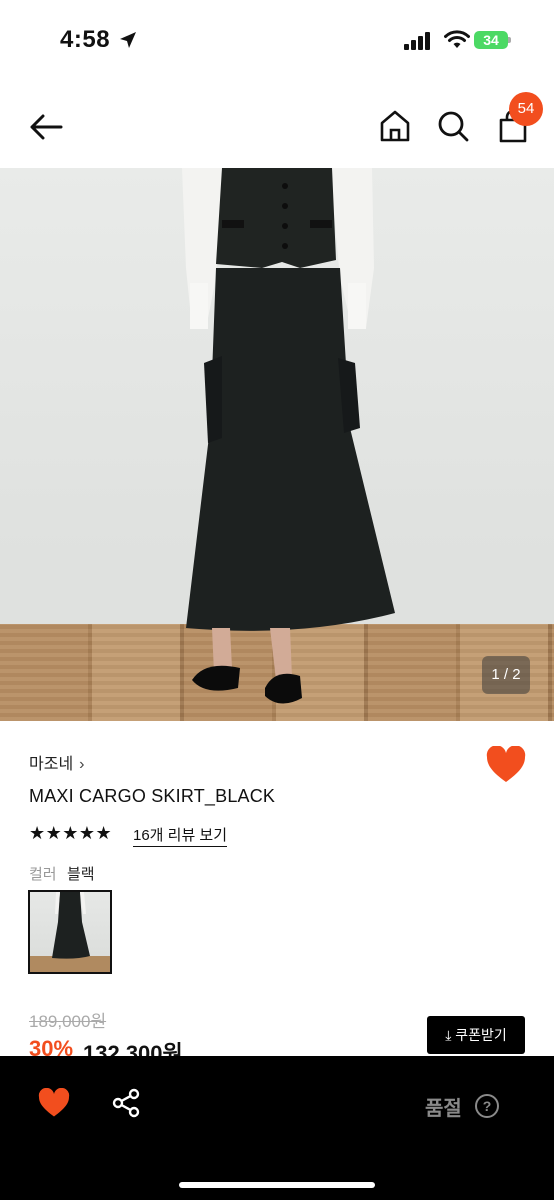 The image size is (554, 1200). Describe the element at coordinates (476, 1035) in the screenshot. I see `get-coupon-button: ⤓ 쿠폰받기` at that location.